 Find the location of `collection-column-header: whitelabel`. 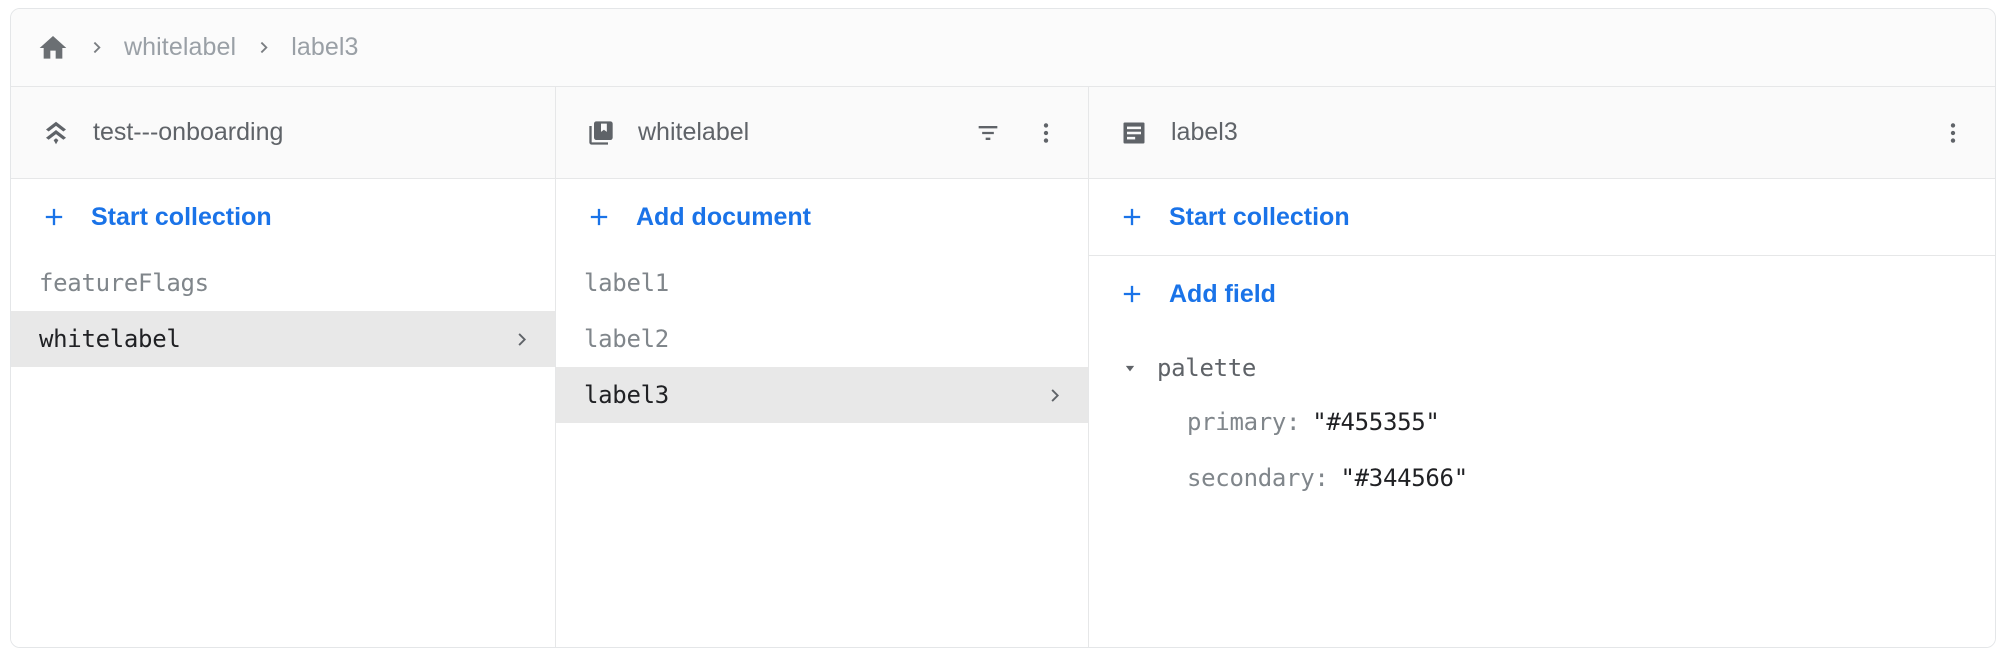

collection-column-header: whitelabel is located at coordinates (822, 133).